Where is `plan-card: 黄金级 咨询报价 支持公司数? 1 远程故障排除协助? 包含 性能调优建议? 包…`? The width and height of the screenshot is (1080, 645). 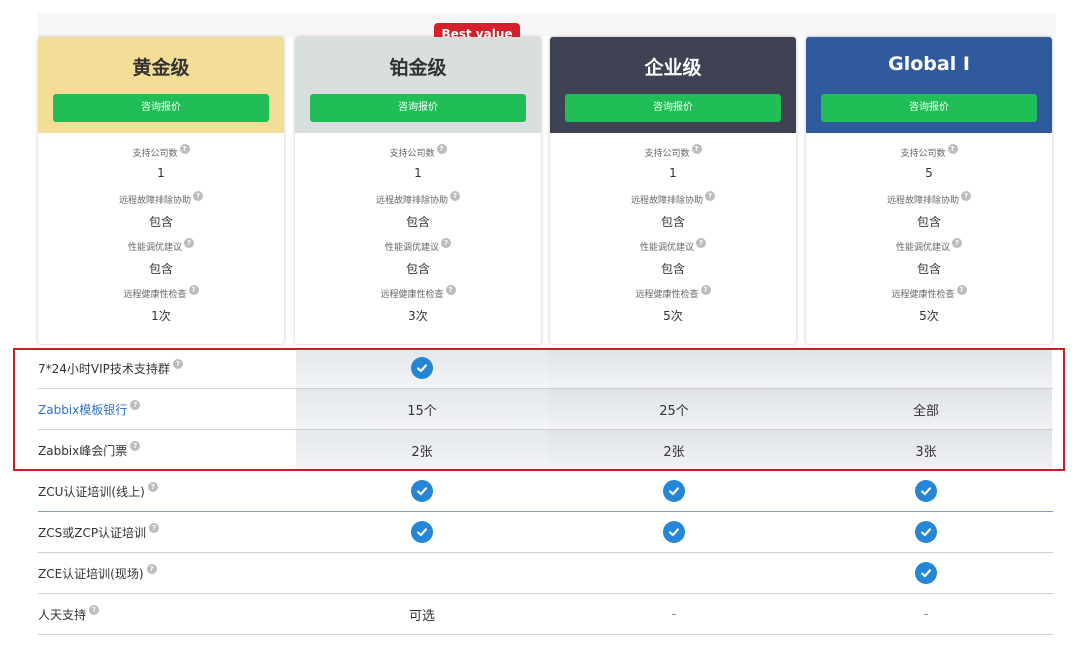 plan-card: 黄金级 咨询报价 支持公司数? 1 远程故障排除协助? 包含 性能调优建议? 包… is located at coordinates (161, 190).